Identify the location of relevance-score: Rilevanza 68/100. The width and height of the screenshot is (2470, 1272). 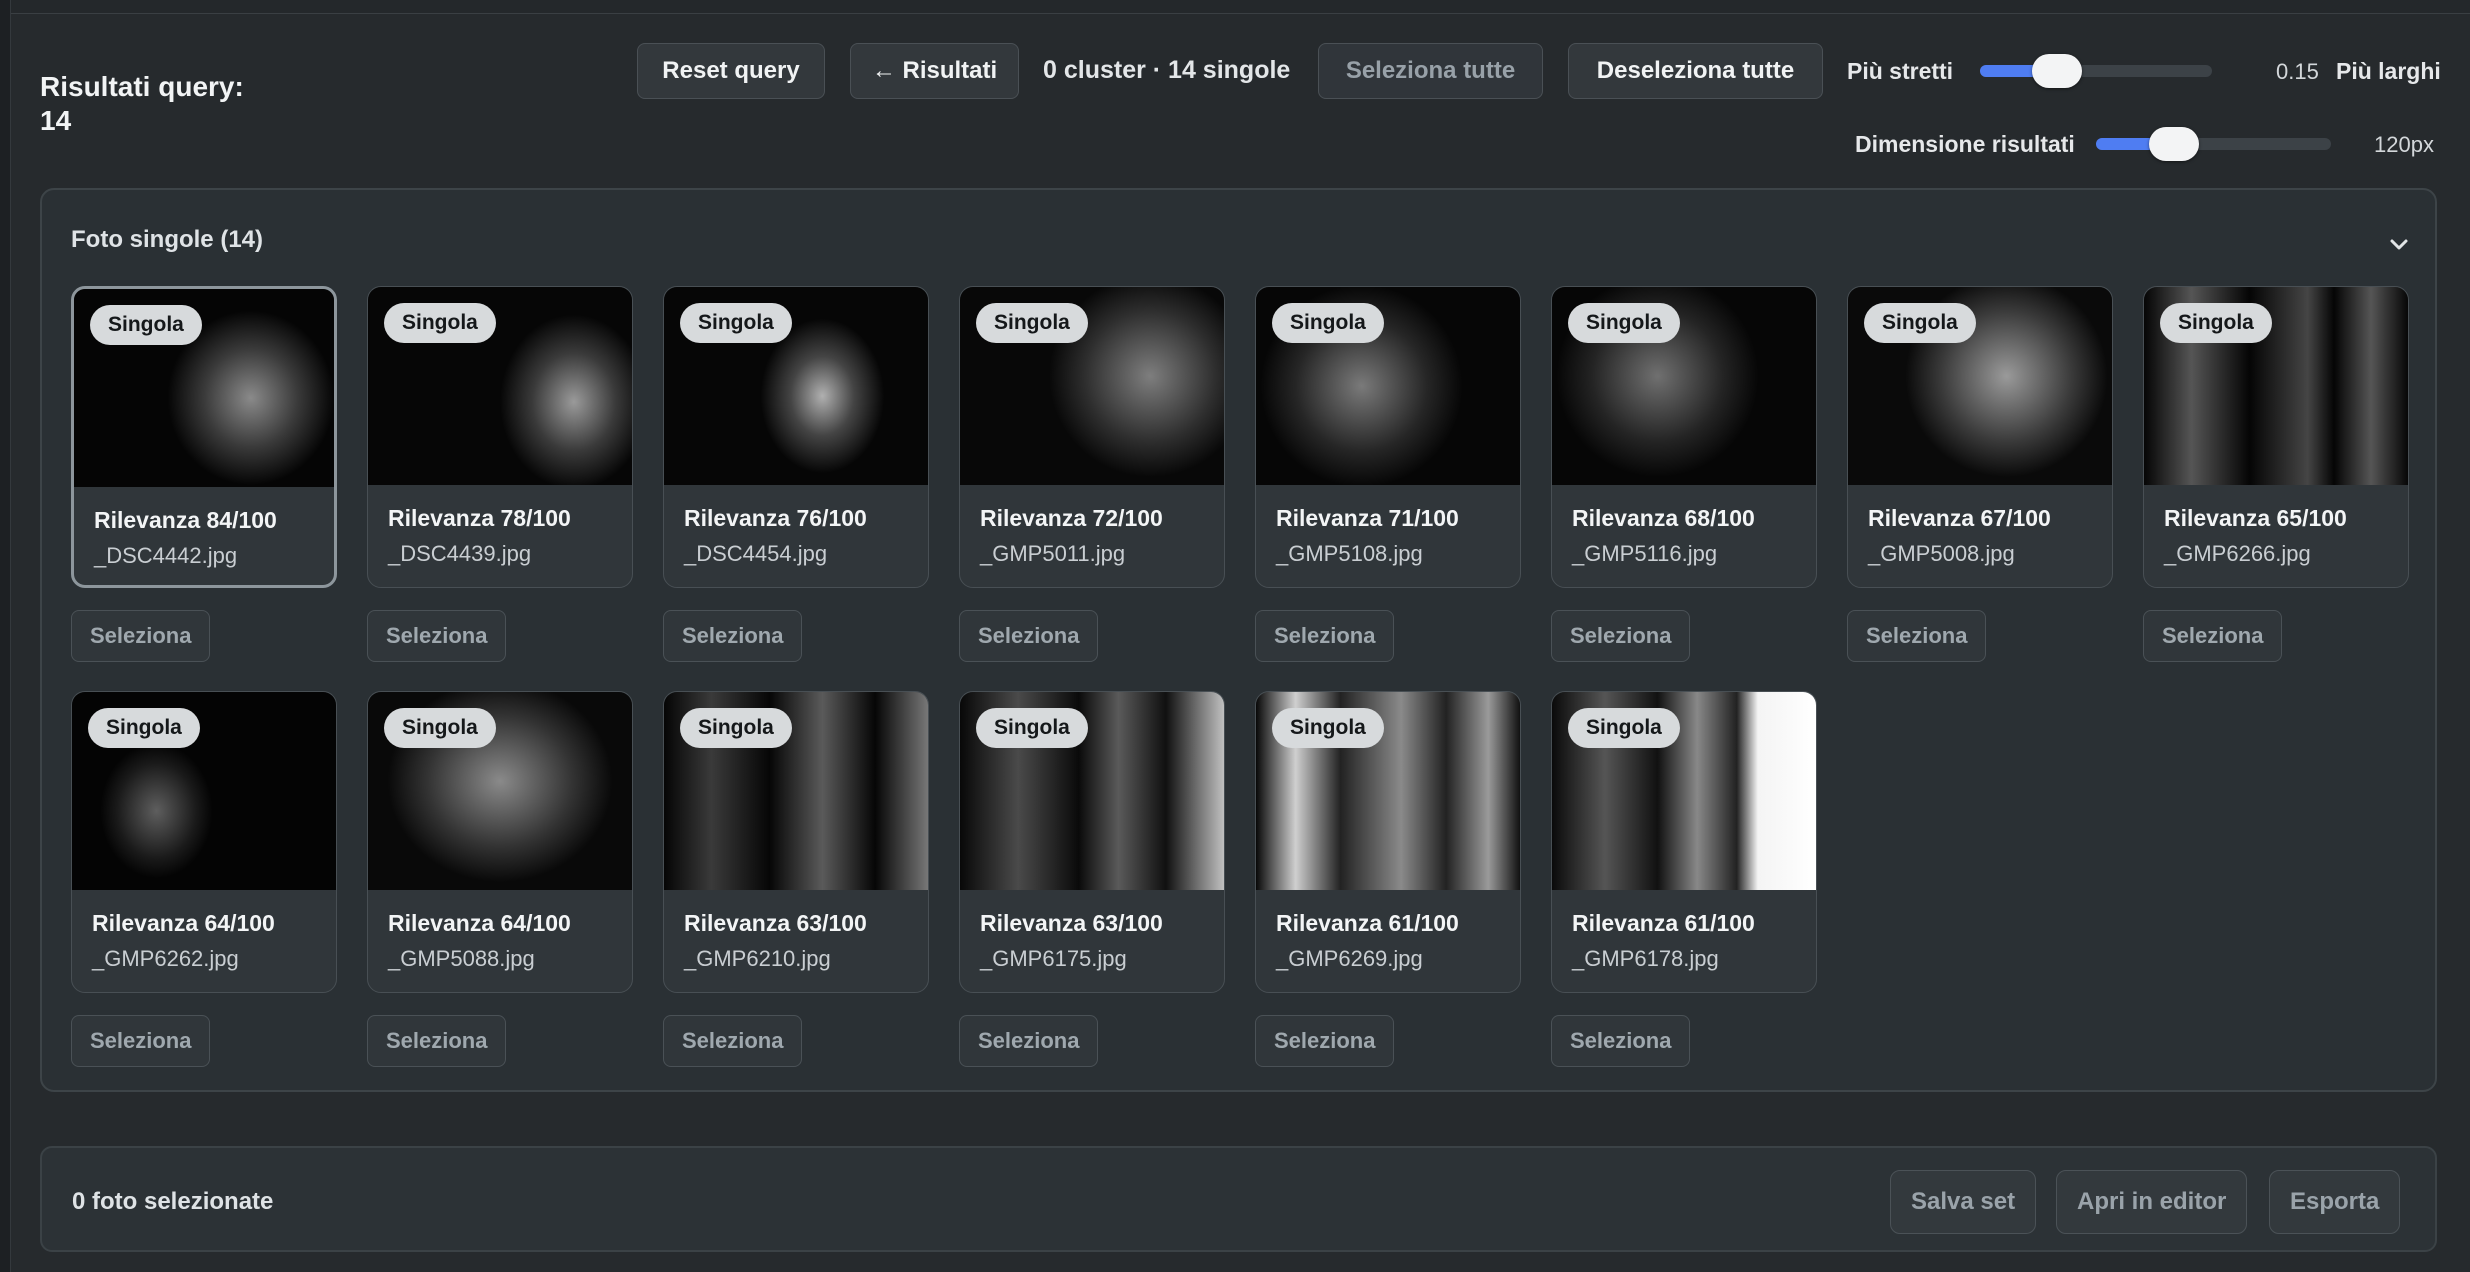
(1663, 518).